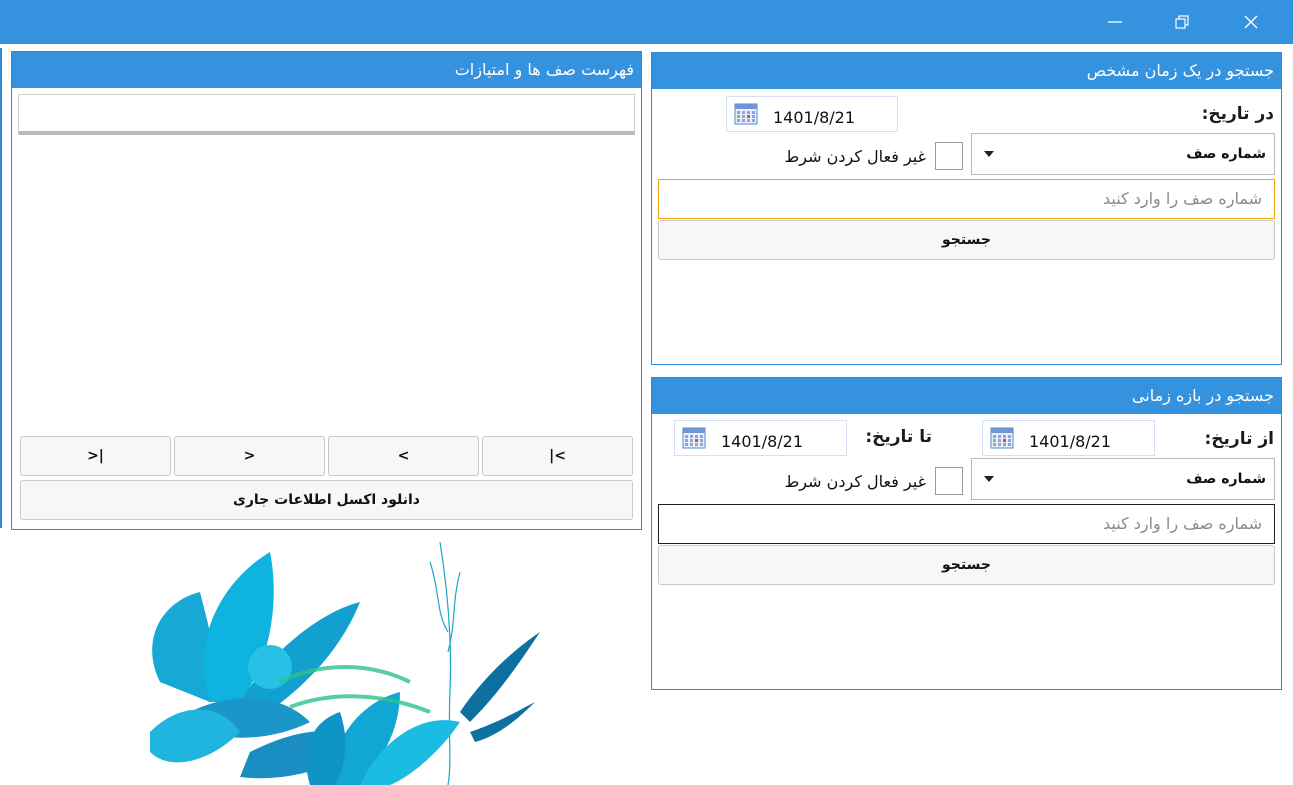 This screenshot has width=1293, height=785. Describe the element at coordinates (326, 70) in the screenshot. I see `panel-title: فهرست صف ها و امتیازات` at that location.